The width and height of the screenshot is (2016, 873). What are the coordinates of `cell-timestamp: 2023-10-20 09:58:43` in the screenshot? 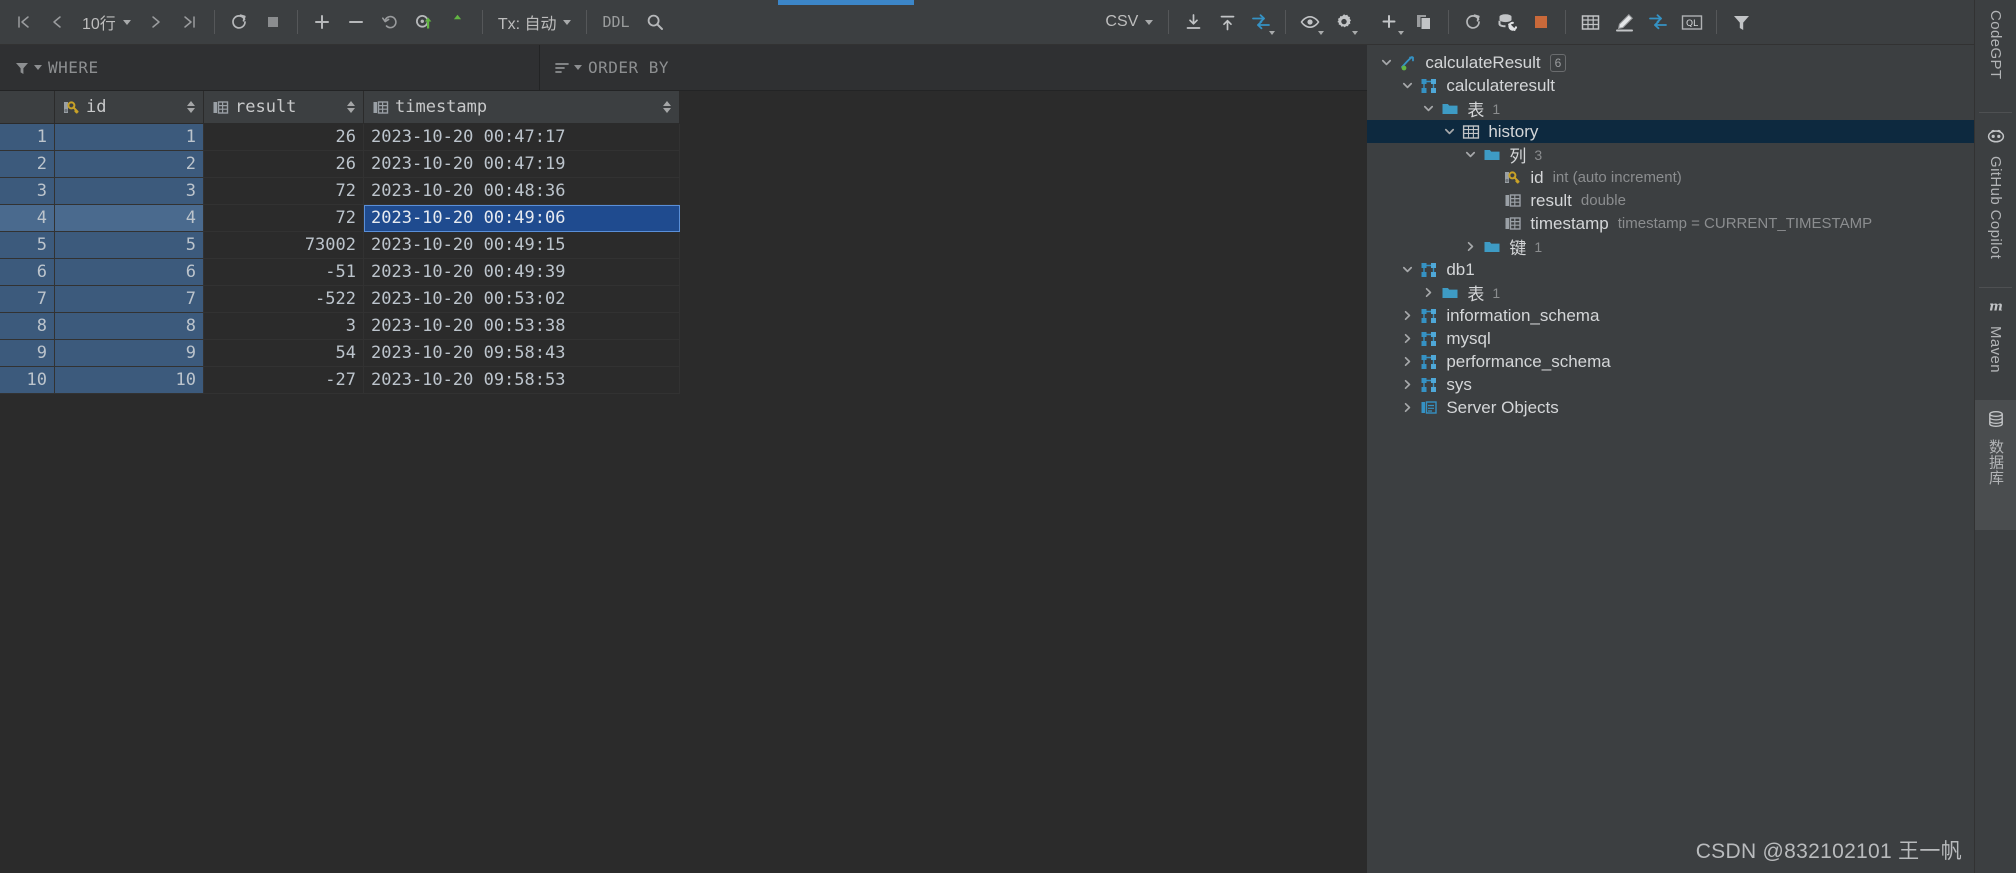 It's located at (521, 353).